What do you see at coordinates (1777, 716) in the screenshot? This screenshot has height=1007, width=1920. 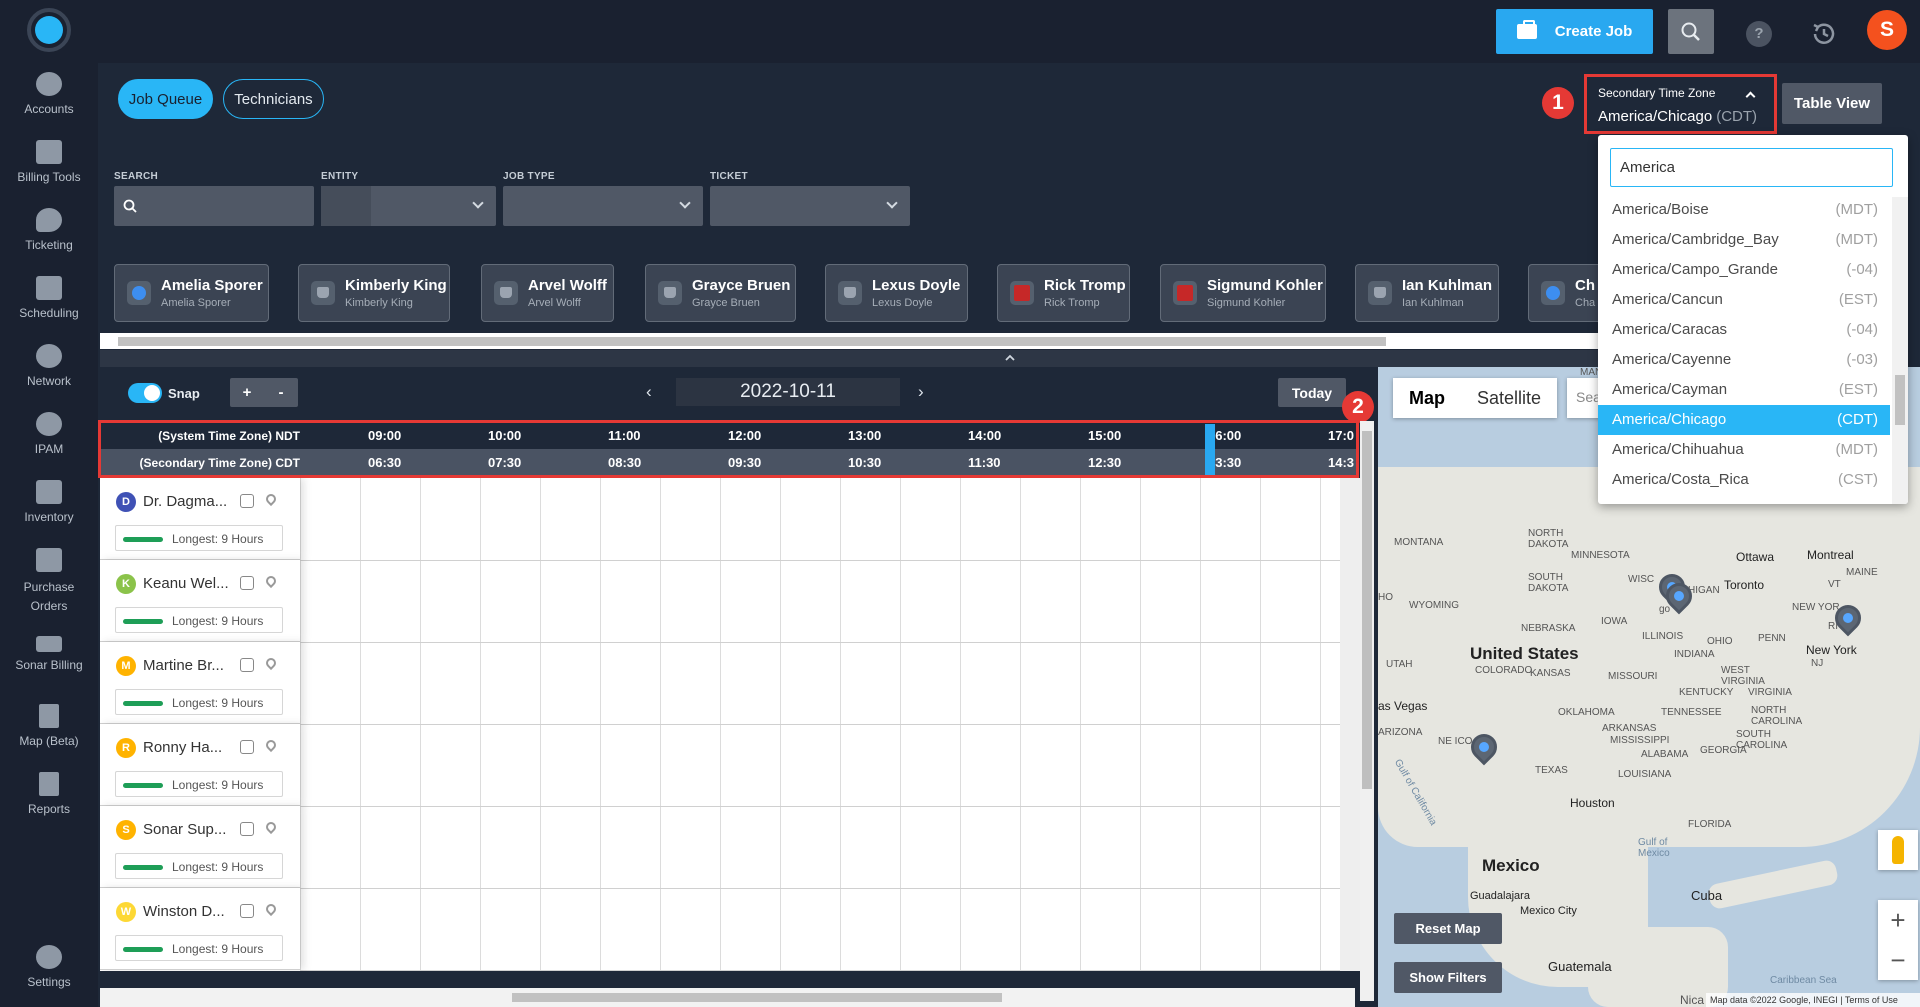 I see `map-label: NORTH CAROLINA` at bounding box center [1777, 716].